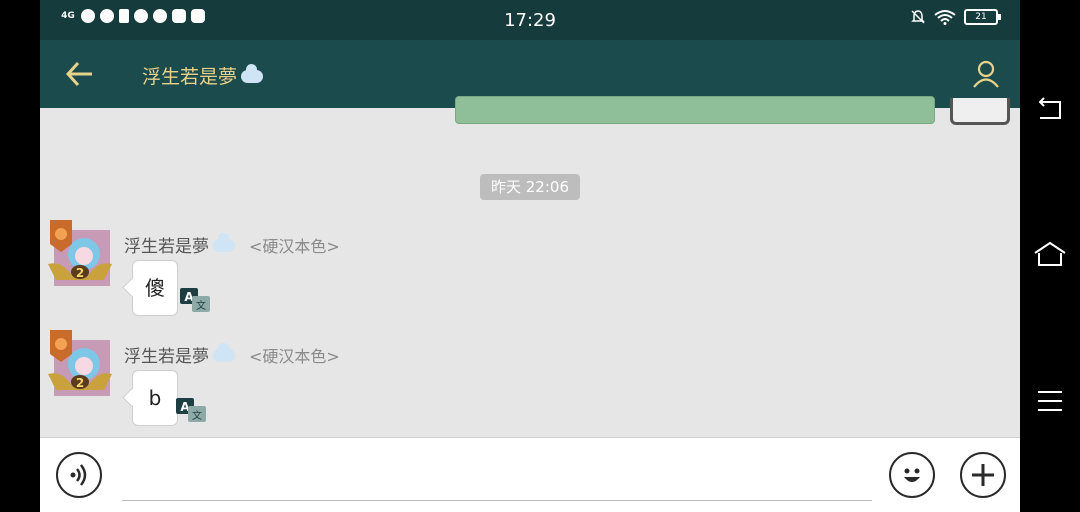  What do you see at coordinates (982, 17) in the screenshot?
I see `battery-icon: 21` at bounding box center [982, 17].